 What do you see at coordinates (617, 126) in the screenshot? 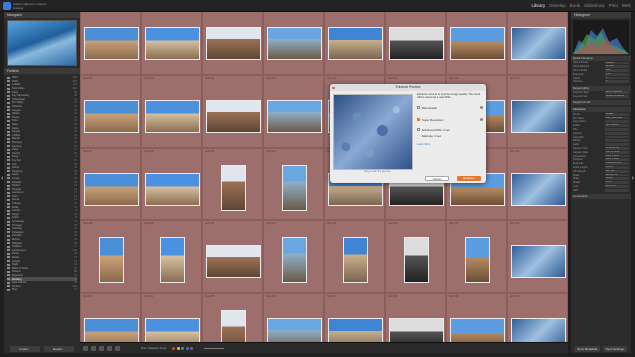
I see `row-value: Spiti Selects` at bounding box center [617, 126].